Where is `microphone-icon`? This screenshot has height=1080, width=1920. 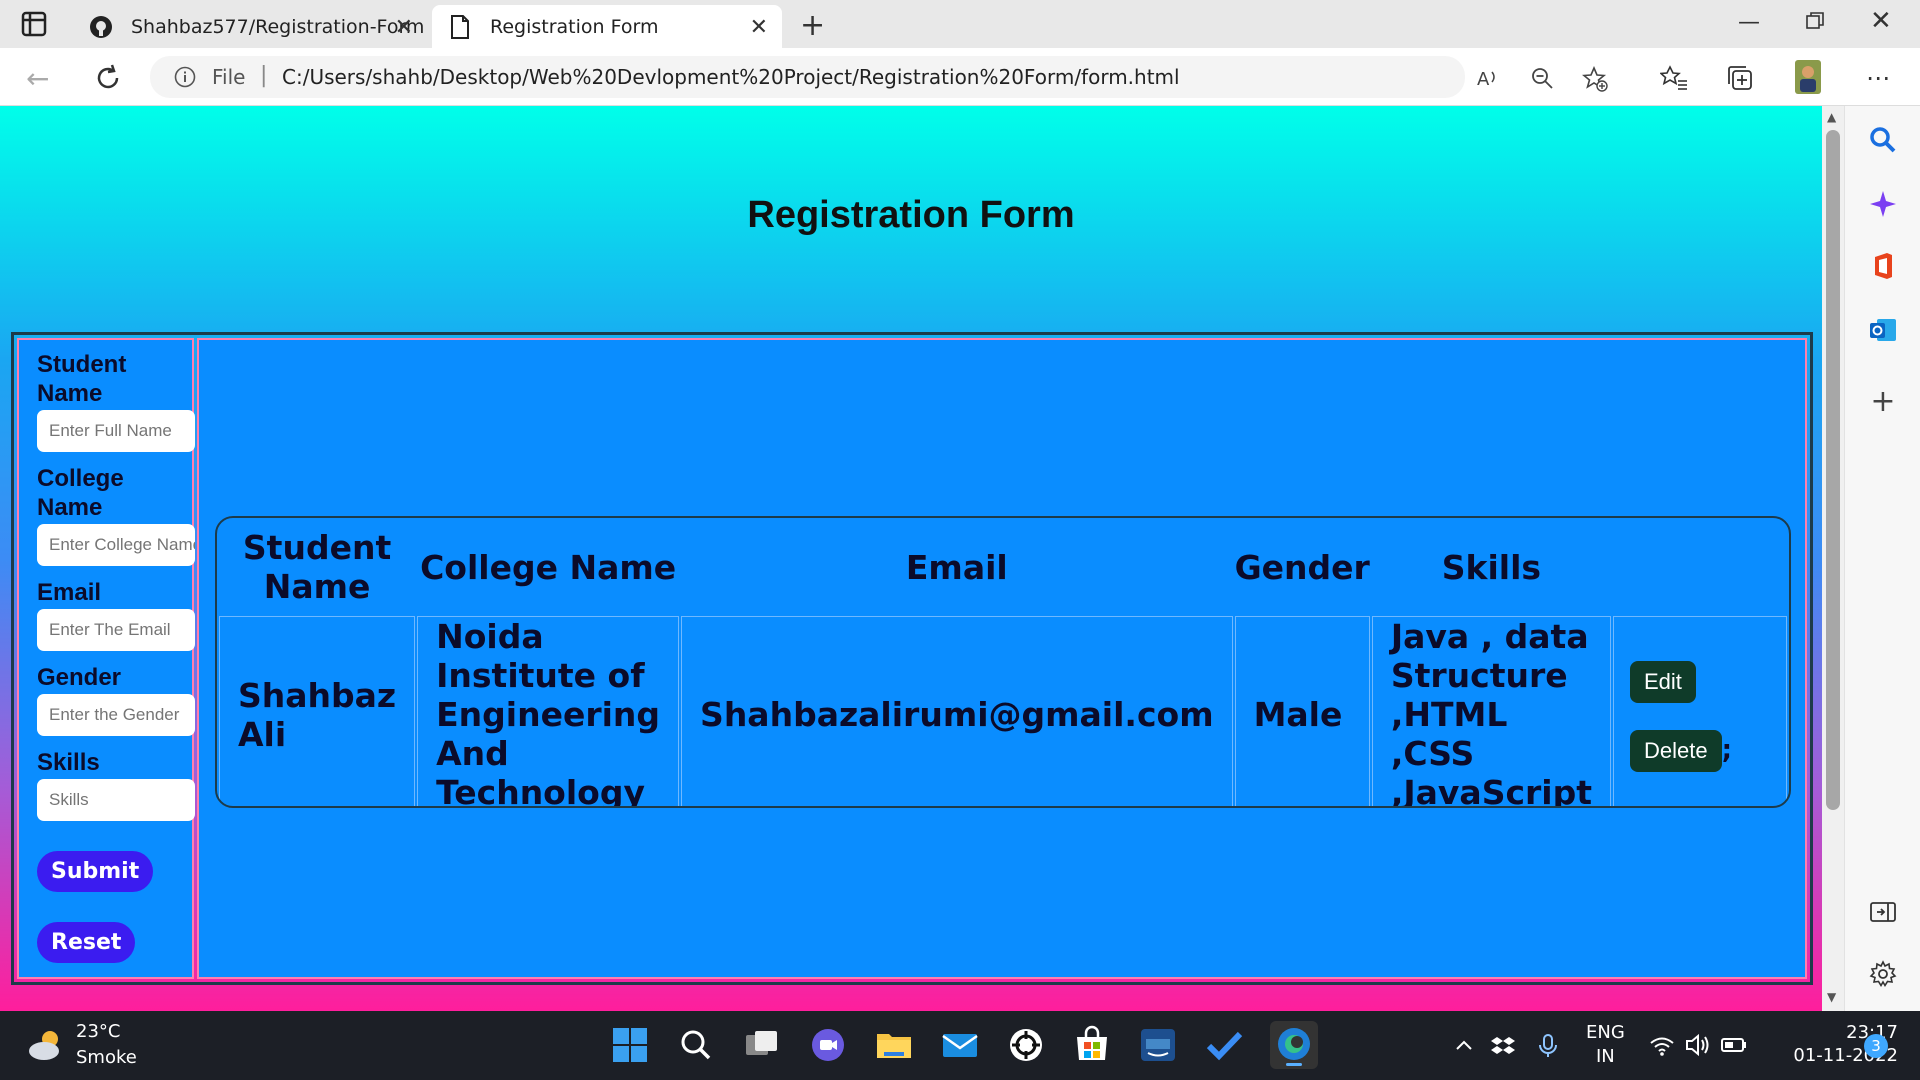
microphone-icon is located at coordinates (1548, 1045).